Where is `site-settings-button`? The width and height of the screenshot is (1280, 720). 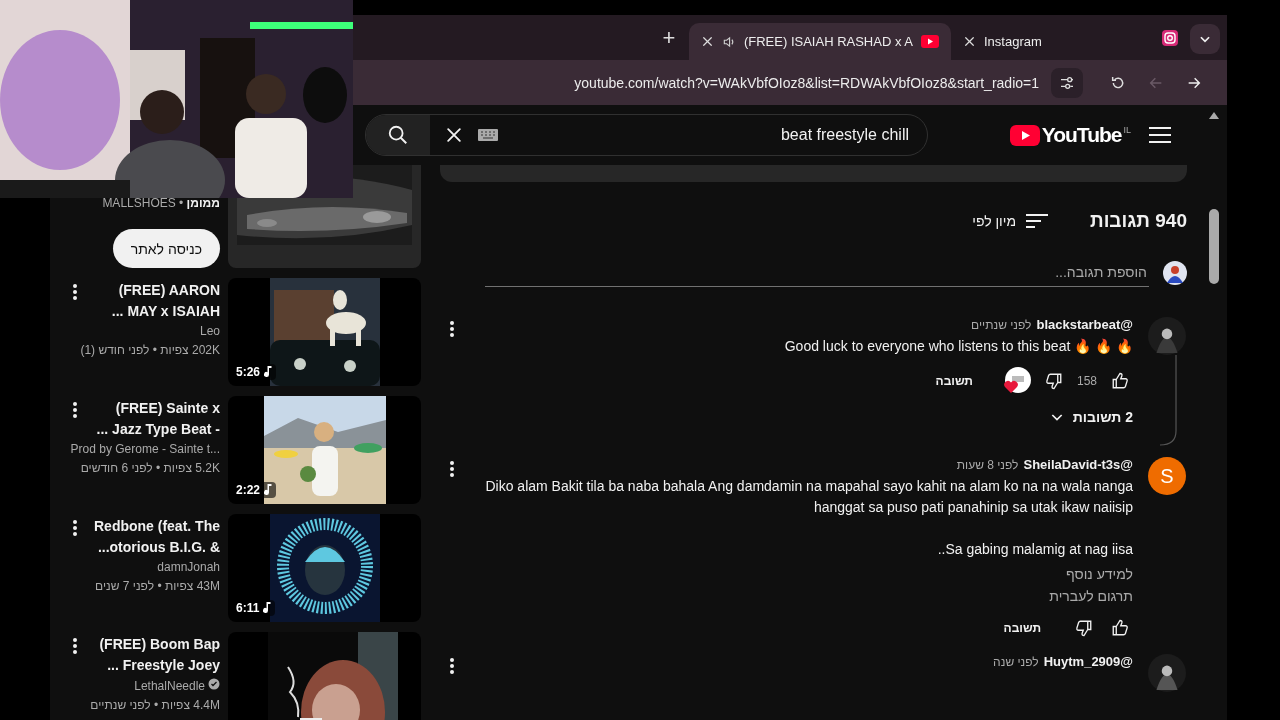
site-settings-button is located at coordinates (1067, 82).